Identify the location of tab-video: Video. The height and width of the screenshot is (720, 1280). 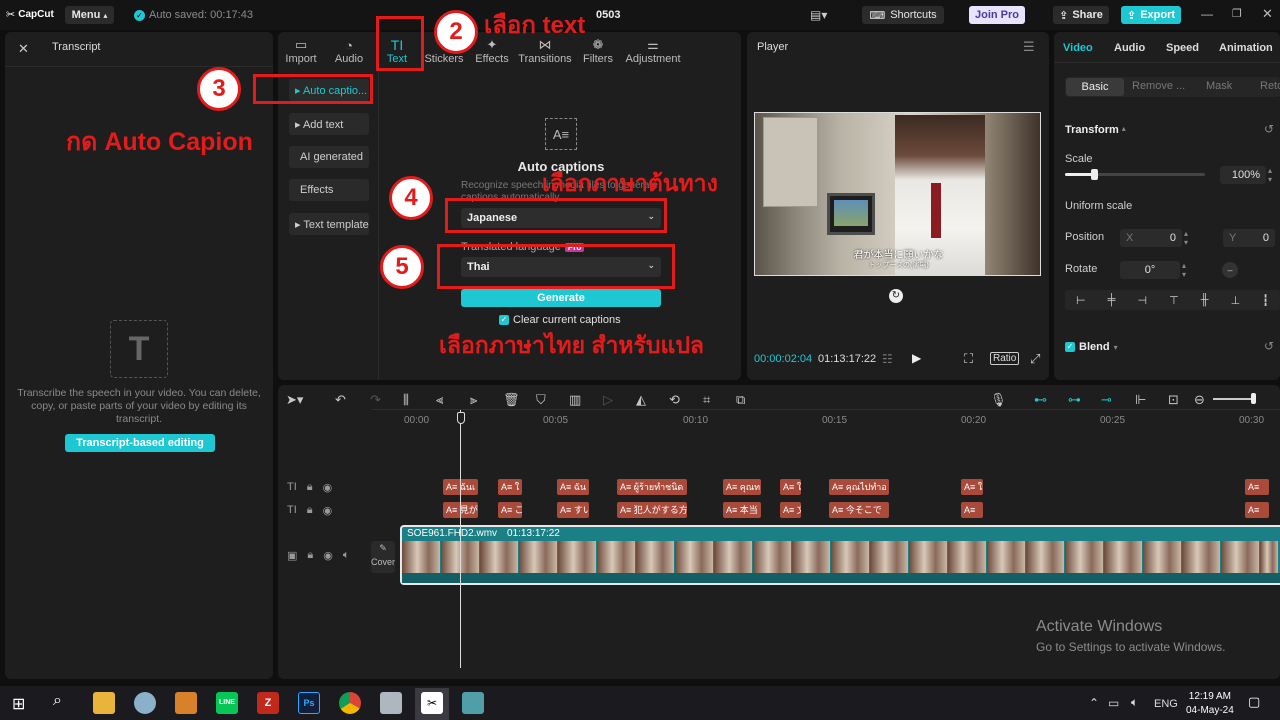
(1078, 48).